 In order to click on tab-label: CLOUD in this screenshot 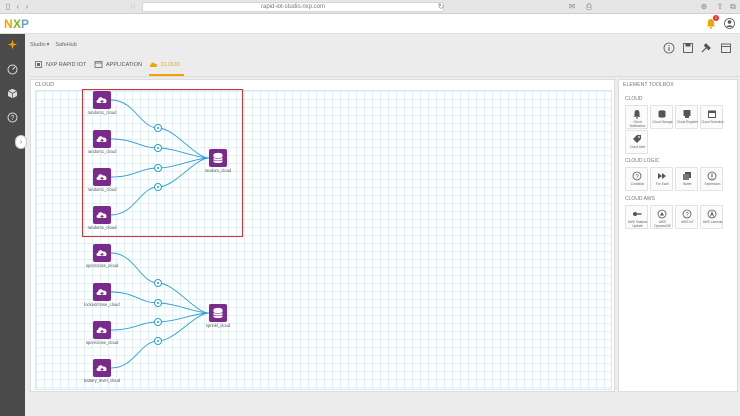, I will do `click(171, 65)`.